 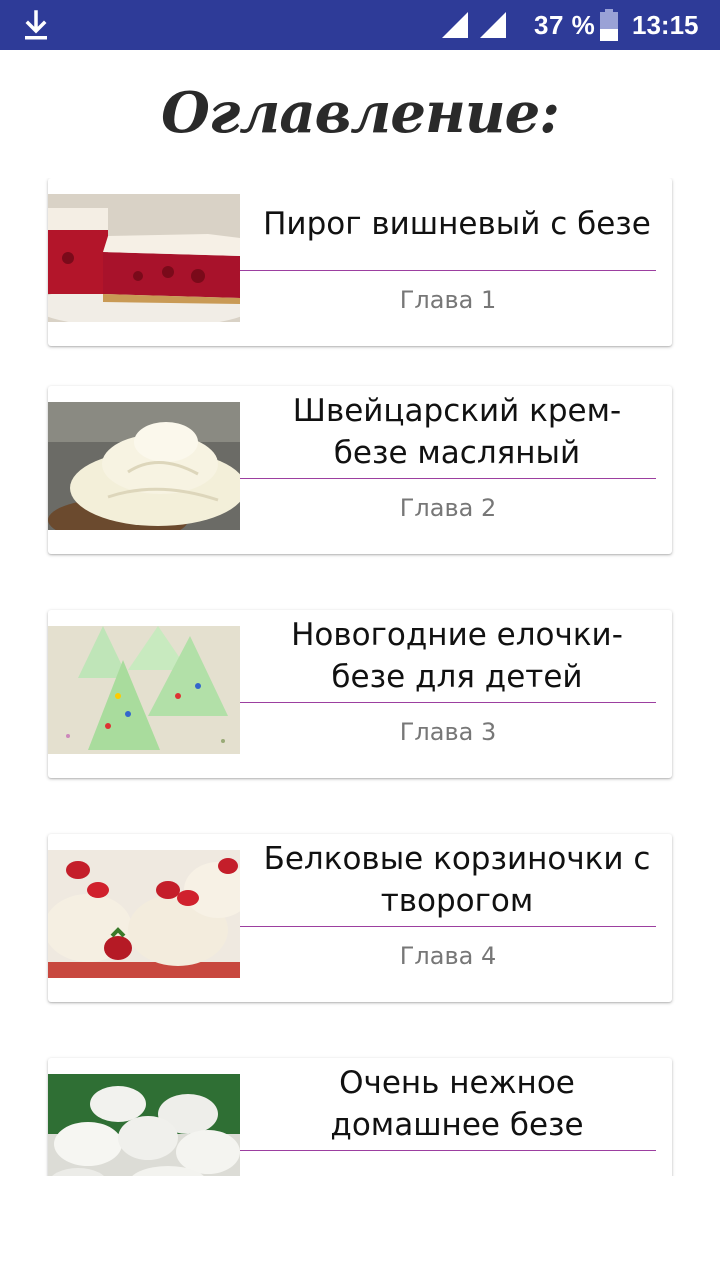 I want to click on chapter-card: Швейцарский крем-безе масляный Глава 2, so click(x=360, y=470).